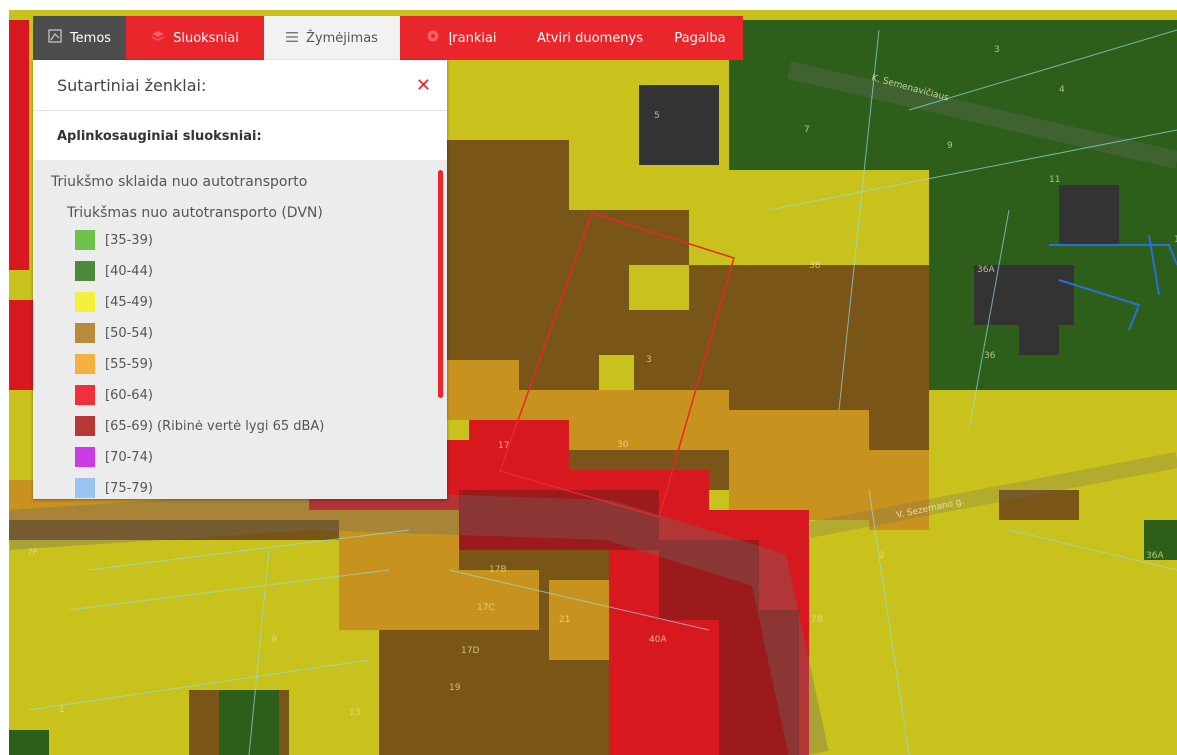 This screenshot has height=755, width=1177. Describe the element at coordinates (129, 488) in the screenshot. I see `legend-item-label: [75-79)` at that location.